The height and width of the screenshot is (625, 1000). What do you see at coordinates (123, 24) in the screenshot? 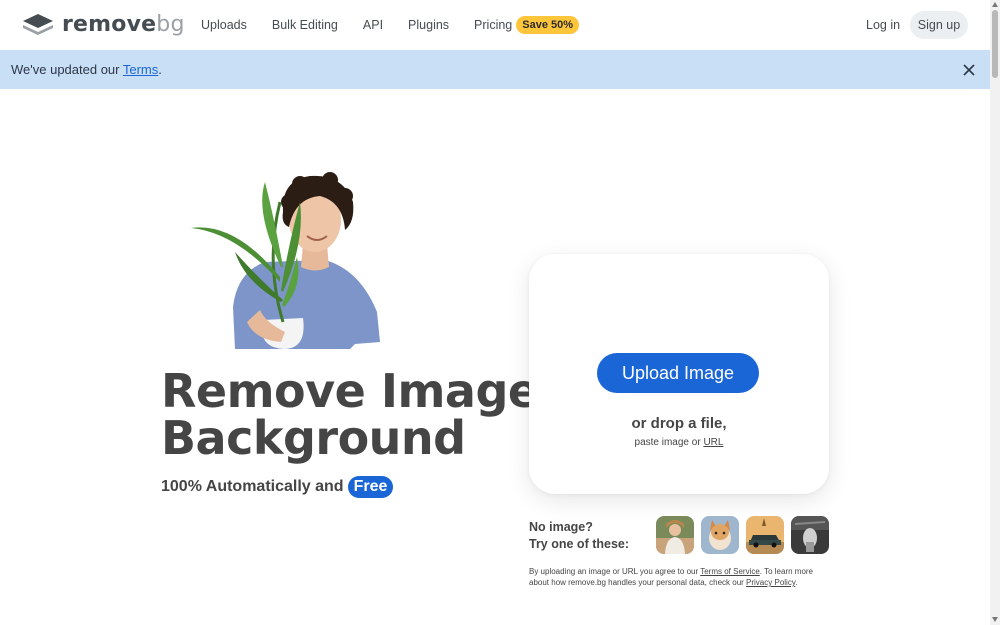
I see `logo-text: removebg` at bounding box center [123, 24].